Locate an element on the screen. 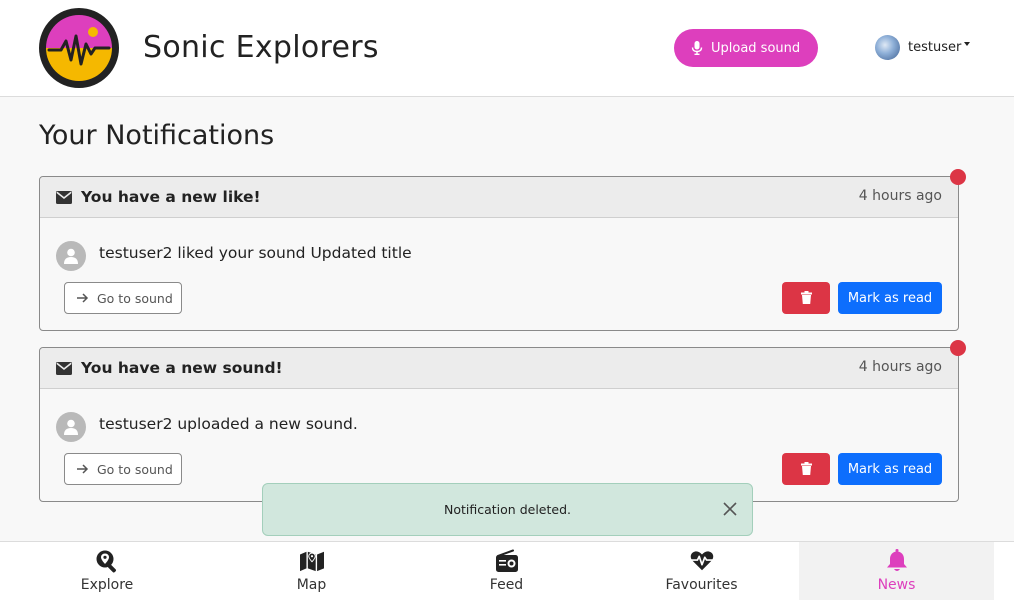 The height and width of the screenshot is (600, 1014). nav-label: Favourites is located at coordinates (701, 585).